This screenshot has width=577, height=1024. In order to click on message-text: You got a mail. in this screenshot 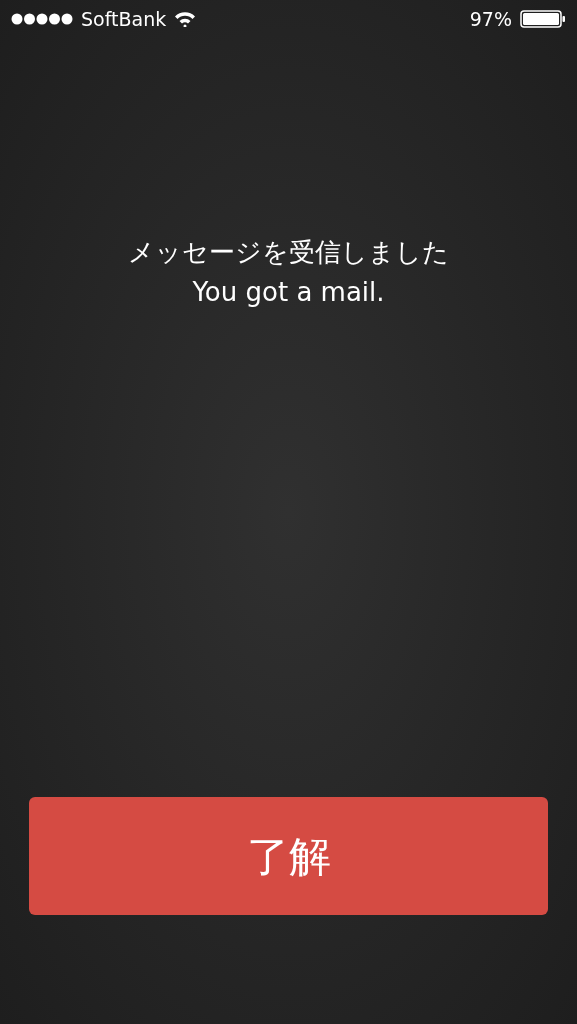, I will do `click(288, 292)`.